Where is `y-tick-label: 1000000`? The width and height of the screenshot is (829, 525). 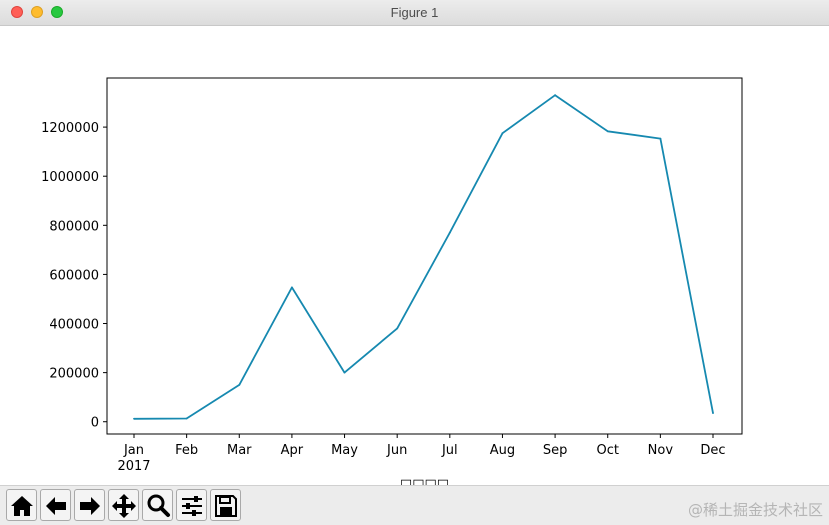 y-tick-label: 1000000 is located at coordinates (70, 177).